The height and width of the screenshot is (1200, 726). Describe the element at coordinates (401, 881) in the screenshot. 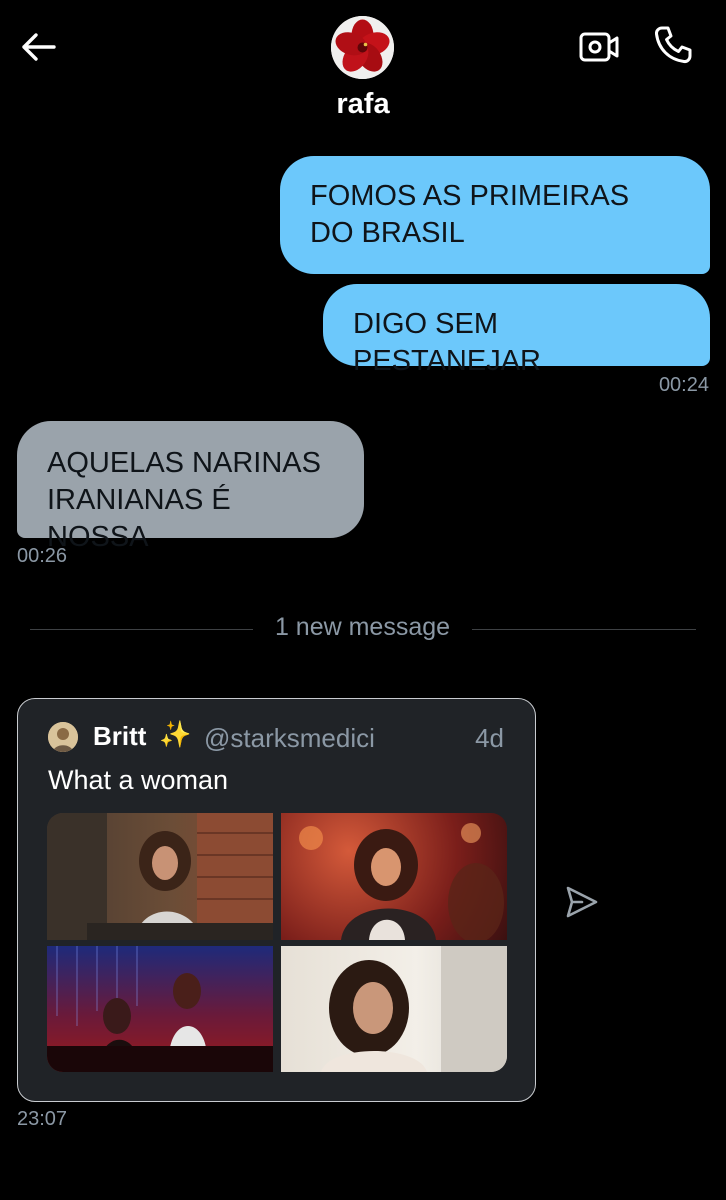

I see `photo-woman-red-bar` at that location.